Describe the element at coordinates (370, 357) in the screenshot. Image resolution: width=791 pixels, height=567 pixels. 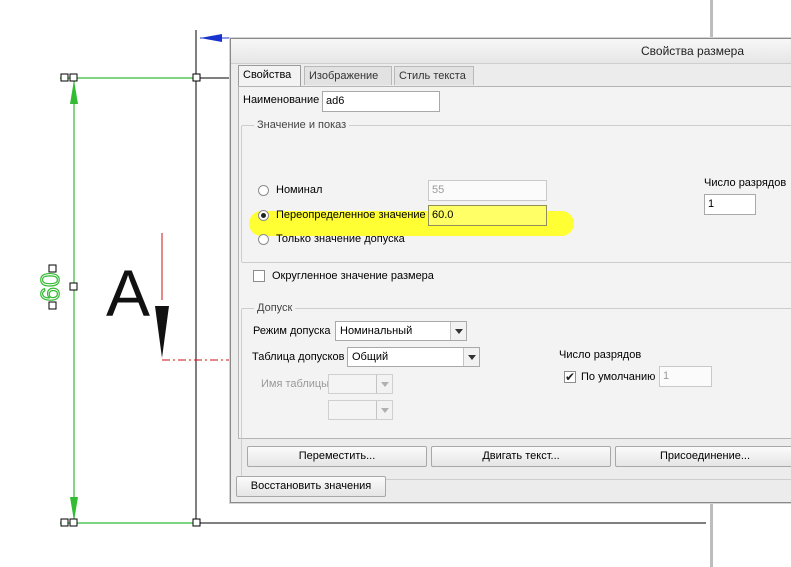
I see `tolerance-table-value: Общий` at that location.